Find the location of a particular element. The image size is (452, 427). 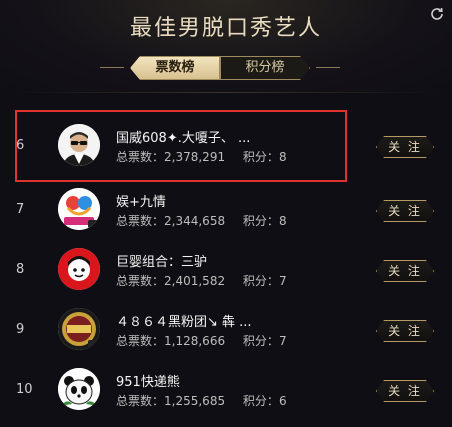

list-item: 9 ４８６４黑粉团↘ 犇 ... 总票数：1,128,666 积分：7 关 注 is located at coordinates (226, 330).